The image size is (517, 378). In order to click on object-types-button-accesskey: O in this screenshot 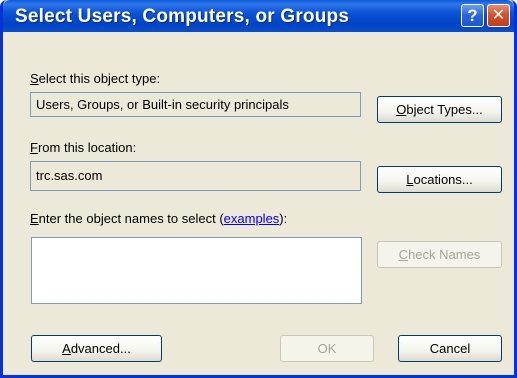, I will do `click(401, 109)`.